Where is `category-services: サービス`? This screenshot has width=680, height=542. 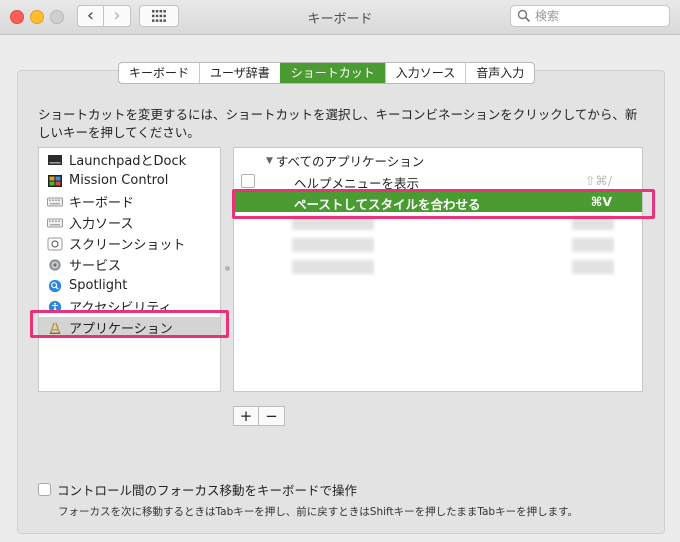 category-services: サービス is located at coordinates (129, 264).